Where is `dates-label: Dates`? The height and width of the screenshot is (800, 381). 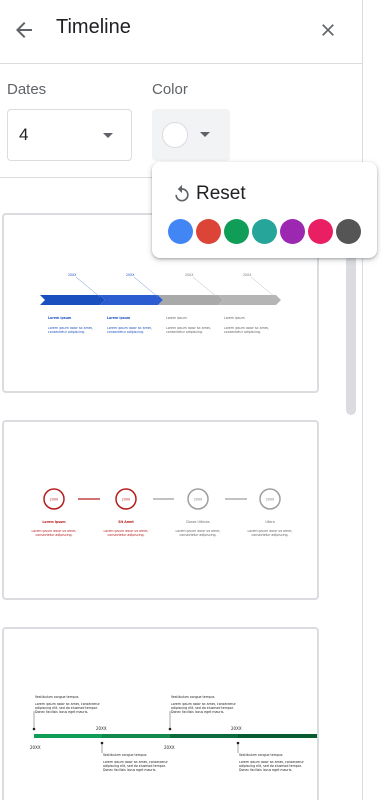 dates-label: Dates is located at coordinates (27, 89).